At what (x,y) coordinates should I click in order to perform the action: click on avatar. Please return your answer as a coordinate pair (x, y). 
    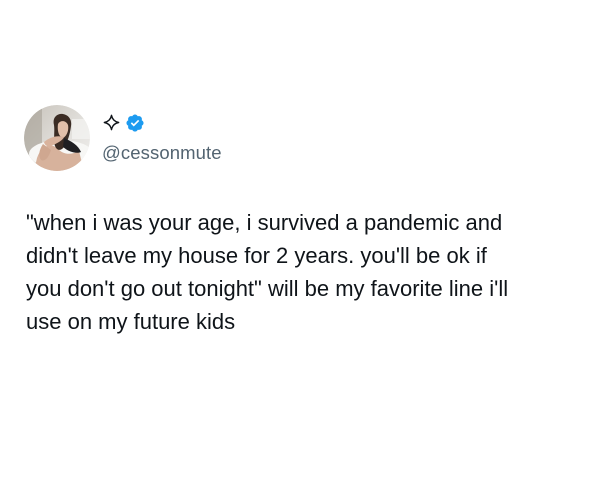
    Looking at the image, I should click on (57, 138).